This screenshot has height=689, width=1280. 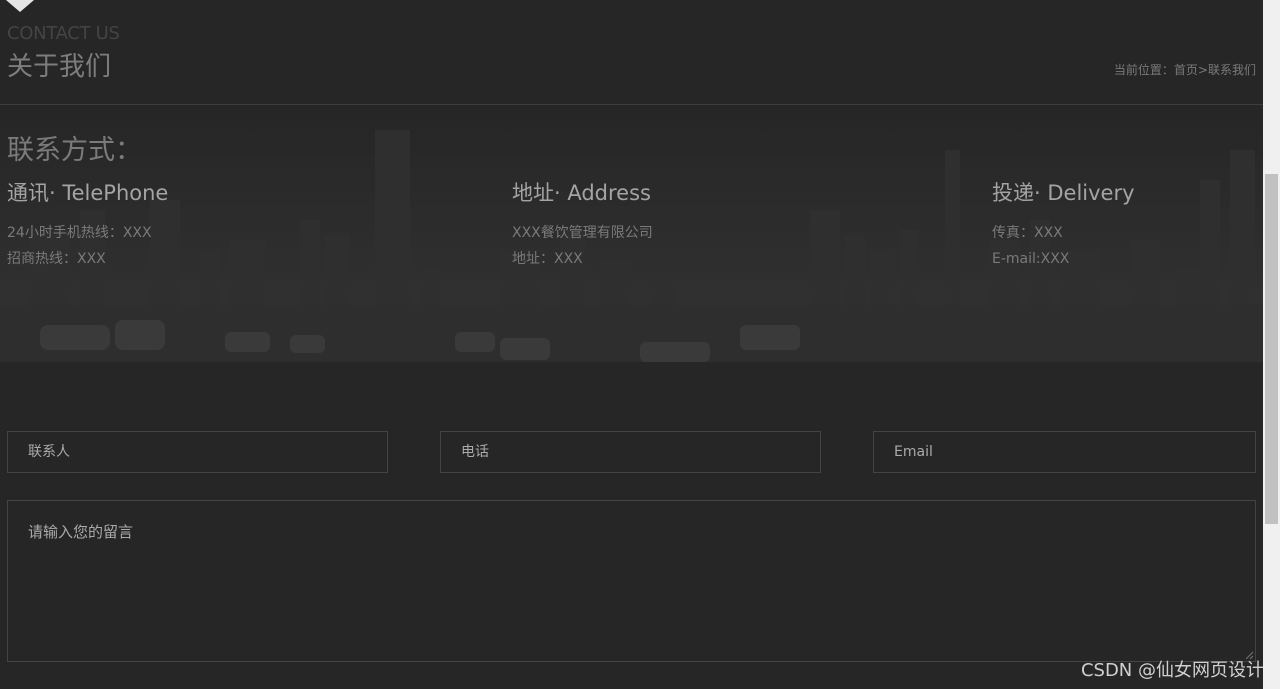 What do you see at coordinates (581, 193) in the screenshot?
I see `address-title: 地址· Address` at bounding box center [581, 193].